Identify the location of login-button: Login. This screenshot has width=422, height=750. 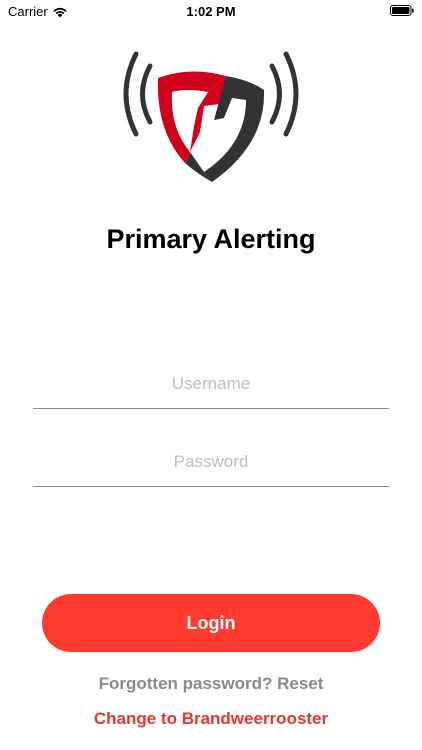
(211, 623).